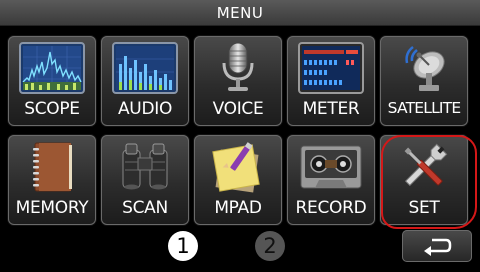  I want to click on page-indicator-2: 2, so click(270, 246).